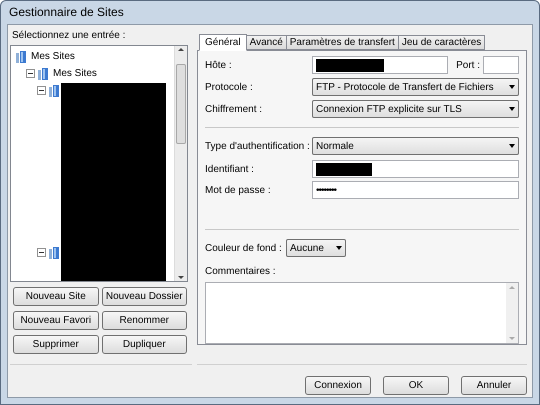 This screenshot has height=405, width=540. What do you see at coordinates (219, 65) in the screenshot?
I see `field-label: Hôte :` at bounding box center [219, 65].